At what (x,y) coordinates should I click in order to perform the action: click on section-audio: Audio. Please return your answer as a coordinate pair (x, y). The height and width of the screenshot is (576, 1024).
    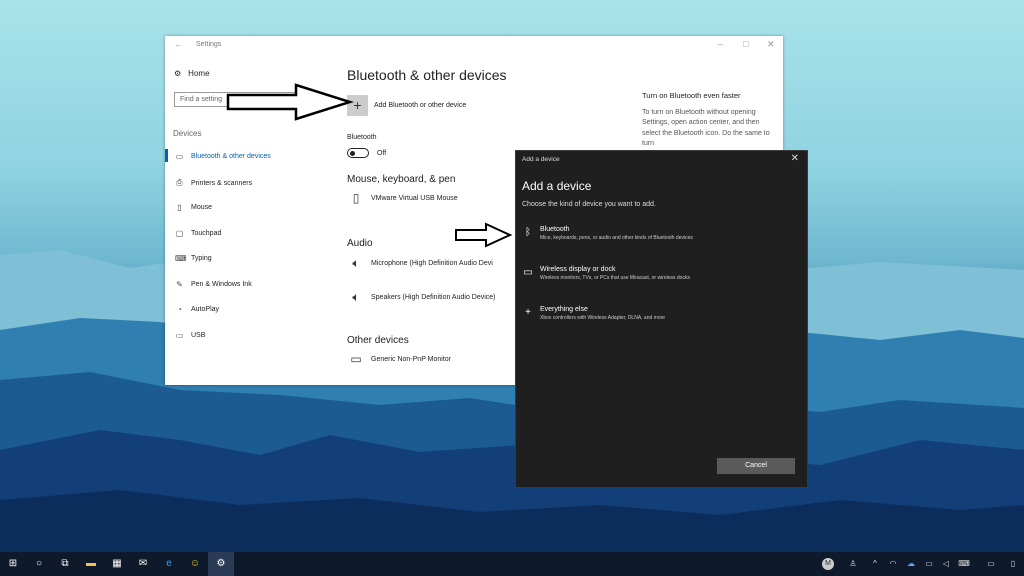
    Looking at the image, I should click on (360, 243).